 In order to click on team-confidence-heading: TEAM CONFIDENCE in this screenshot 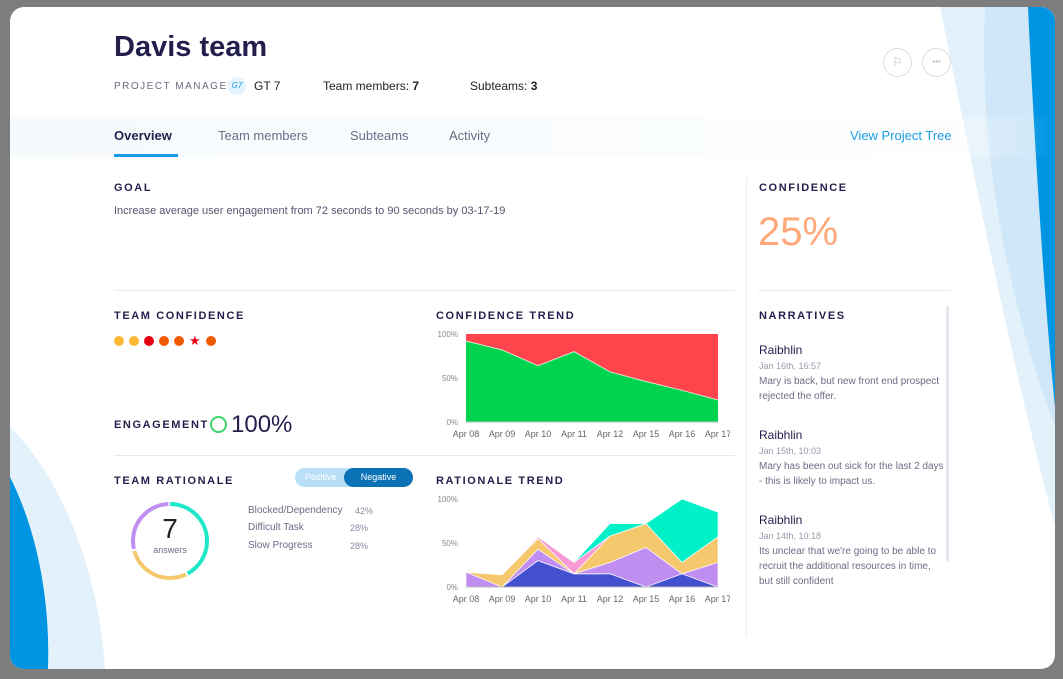, I will do `click(179, 316)`.